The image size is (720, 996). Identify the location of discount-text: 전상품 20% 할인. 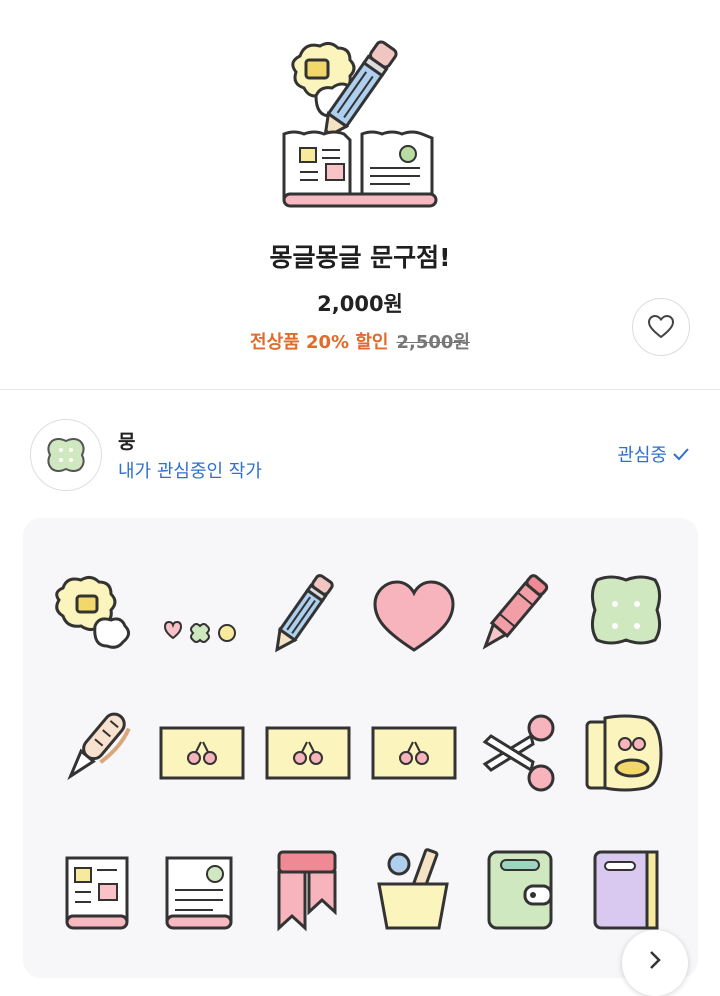
(319, 342).